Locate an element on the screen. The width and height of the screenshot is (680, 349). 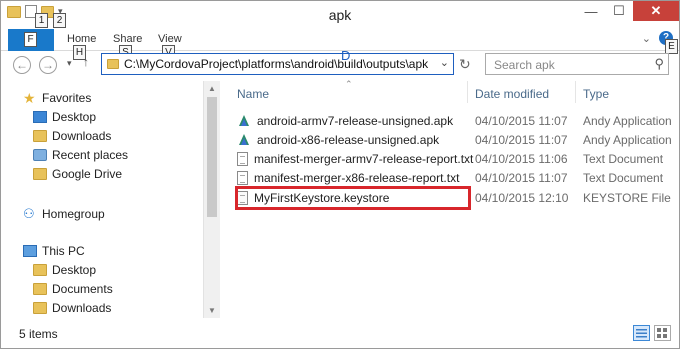
column-header-type: Type is located at coordinates (596, 94).